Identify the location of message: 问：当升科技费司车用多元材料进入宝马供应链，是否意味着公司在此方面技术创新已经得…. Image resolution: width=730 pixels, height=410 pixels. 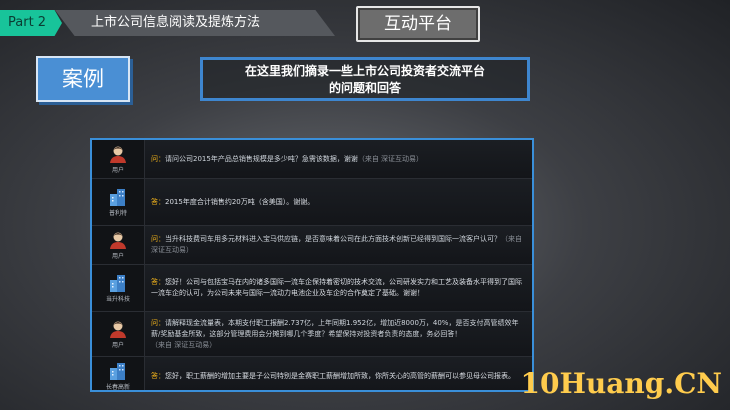
(338, 245).